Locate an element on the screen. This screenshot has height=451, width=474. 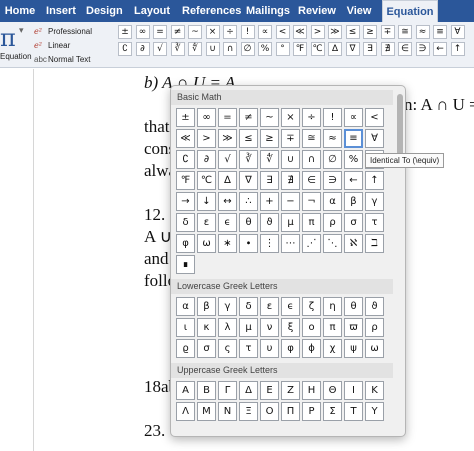
ribbon-symbol: ↑ is located at coordinates (457, 49).